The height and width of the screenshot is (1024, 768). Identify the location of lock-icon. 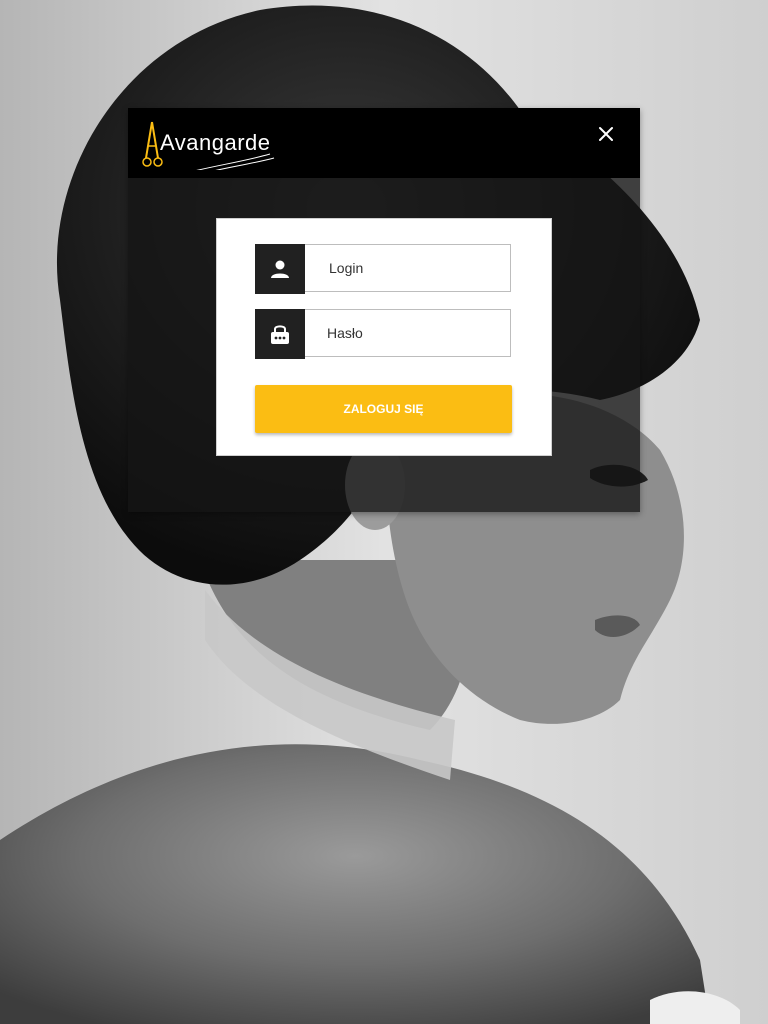
(280, 334).